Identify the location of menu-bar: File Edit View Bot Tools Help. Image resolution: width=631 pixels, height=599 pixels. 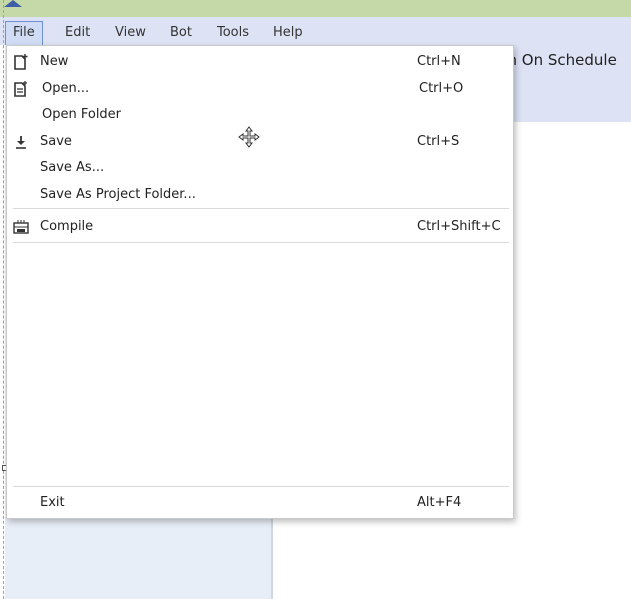
(315, 31).